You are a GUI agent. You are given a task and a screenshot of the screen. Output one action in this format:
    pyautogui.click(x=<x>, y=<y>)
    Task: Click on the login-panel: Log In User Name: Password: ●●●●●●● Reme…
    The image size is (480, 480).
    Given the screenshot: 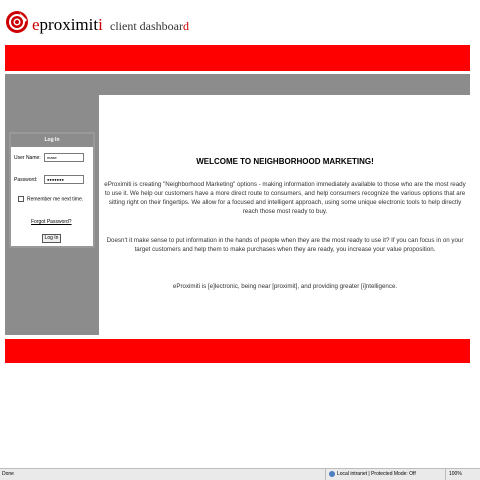 What is the action you would take?
    pyautogui.click(x=52, y=190)
    